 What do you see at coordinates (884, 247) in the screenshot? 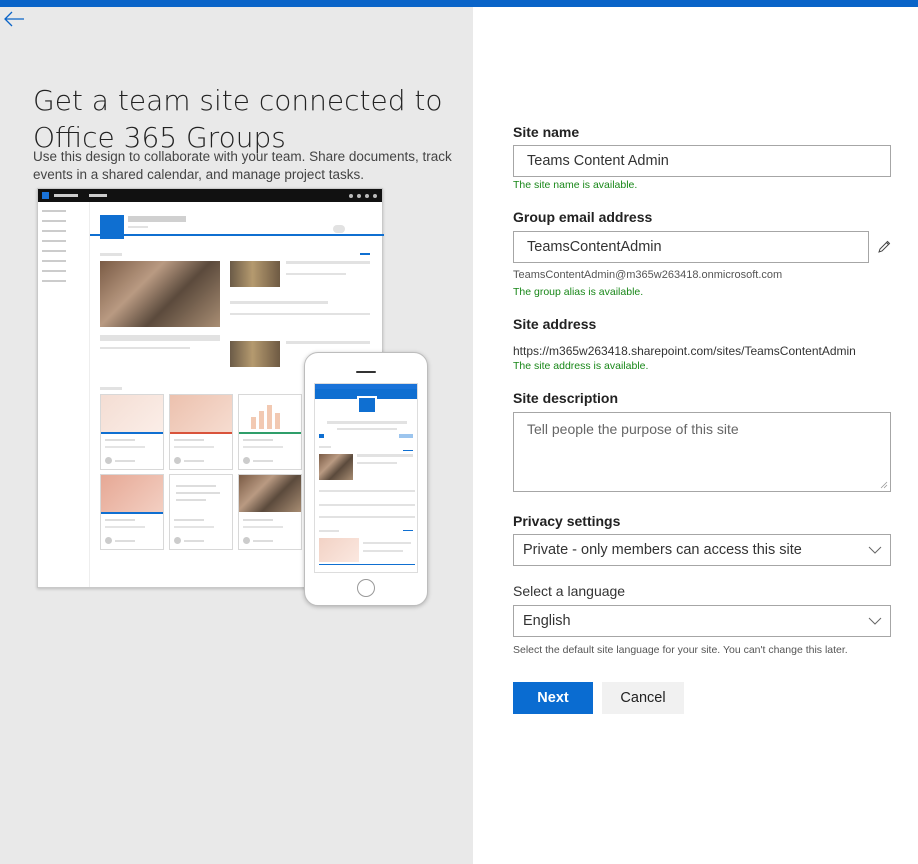
I see `edit-pencil-icon` at bounding box center [884, 247].